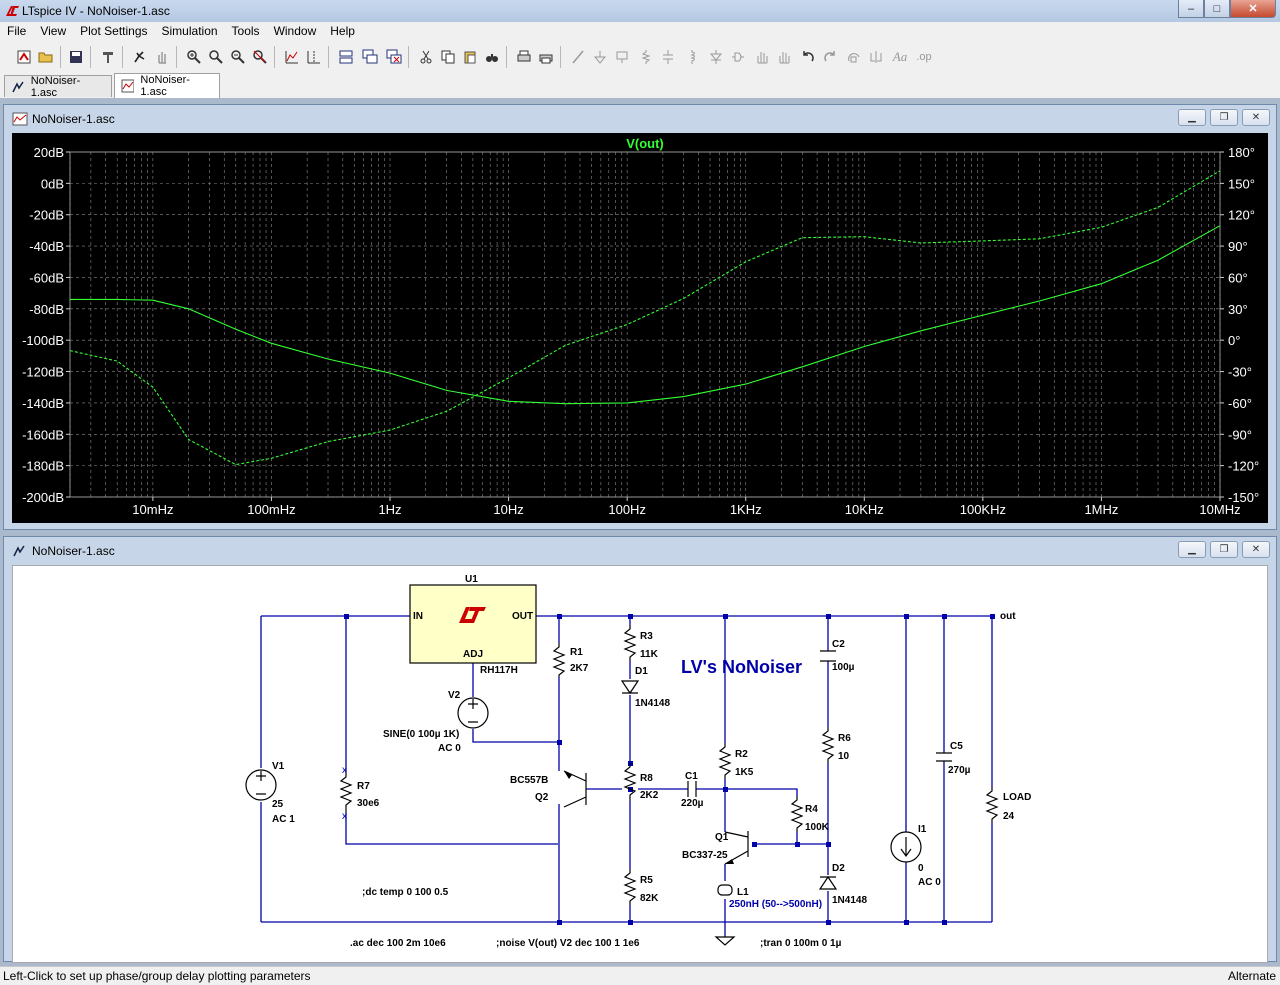 The height and width of the screenshot is (985, 1280). What do you see at coordinates (1009, 816) in the screenshot?
I see `load-value: 24` at bounding box center [1009, 816].